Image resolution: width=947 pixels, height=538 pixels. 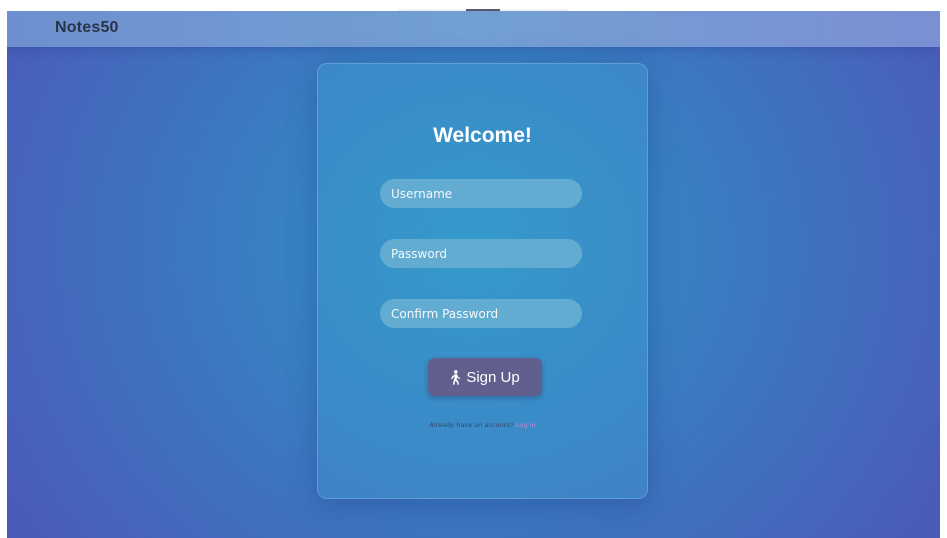 I want to click on username-input, so click(x=481, y=193).